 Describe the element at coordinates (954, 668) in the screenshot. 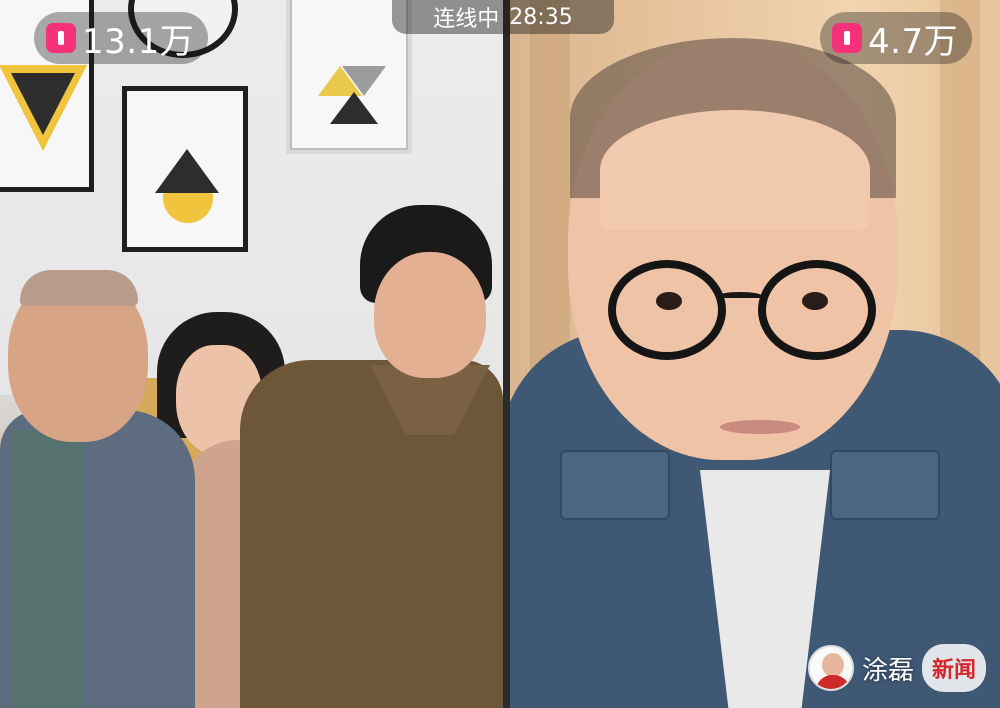

I see `news-logo: 新闻` at that location.